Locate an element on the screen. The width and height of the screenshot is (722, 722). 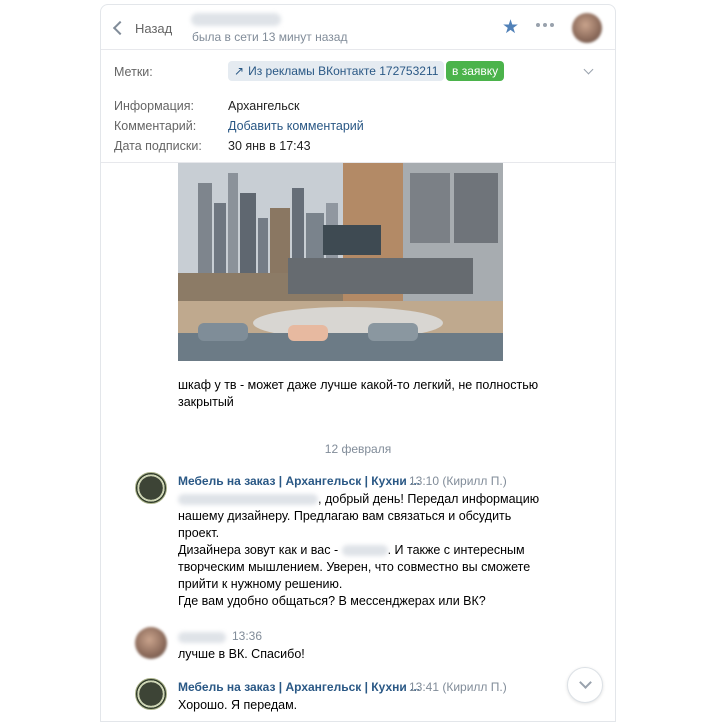
message-time: 13:36 is located at coordinates (247, 636).